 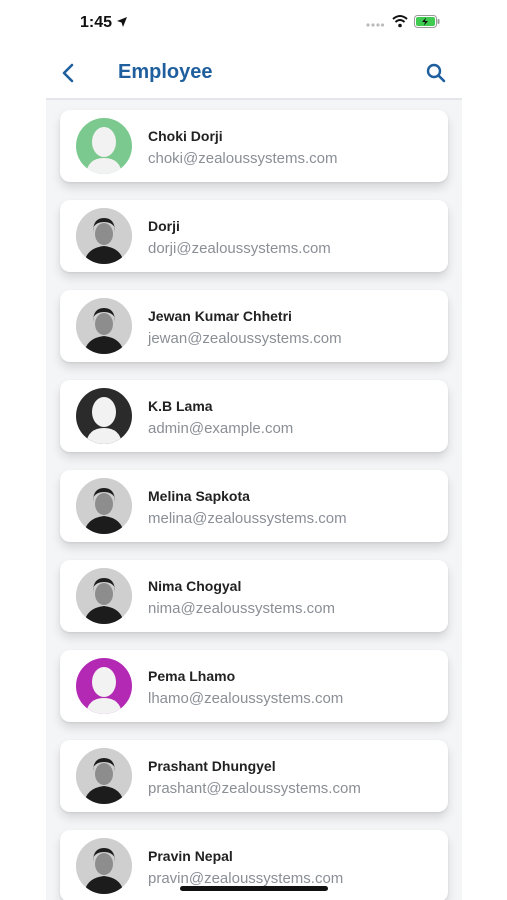 I want to click on employee-email: choki@zealoussystems.com, so click(x=243, y=158).